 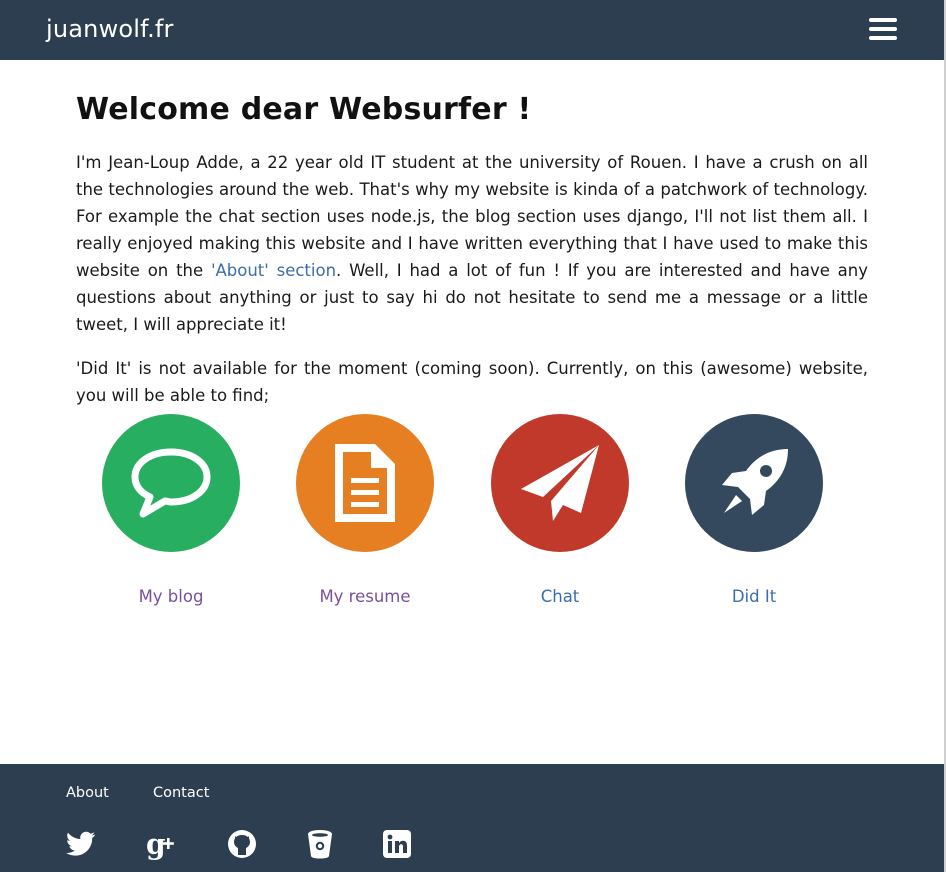 I want to click on linkedin-icon, so click(x=397, y=844).